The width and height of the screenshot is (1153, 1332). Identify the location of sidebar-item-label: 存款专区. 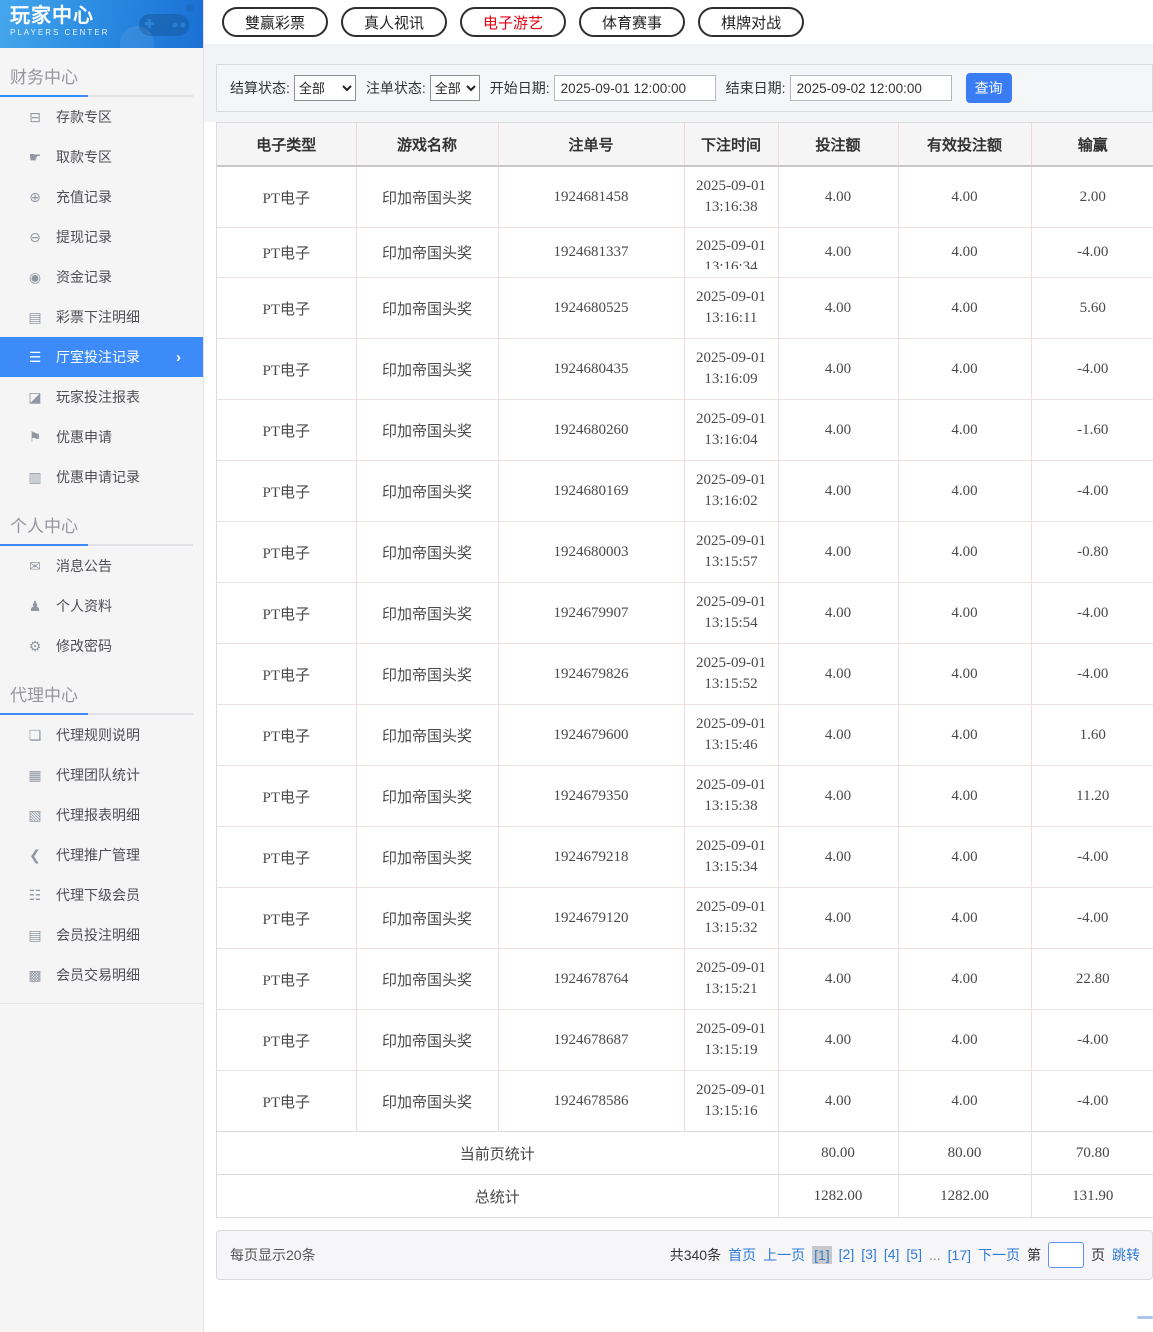
(84, 117).